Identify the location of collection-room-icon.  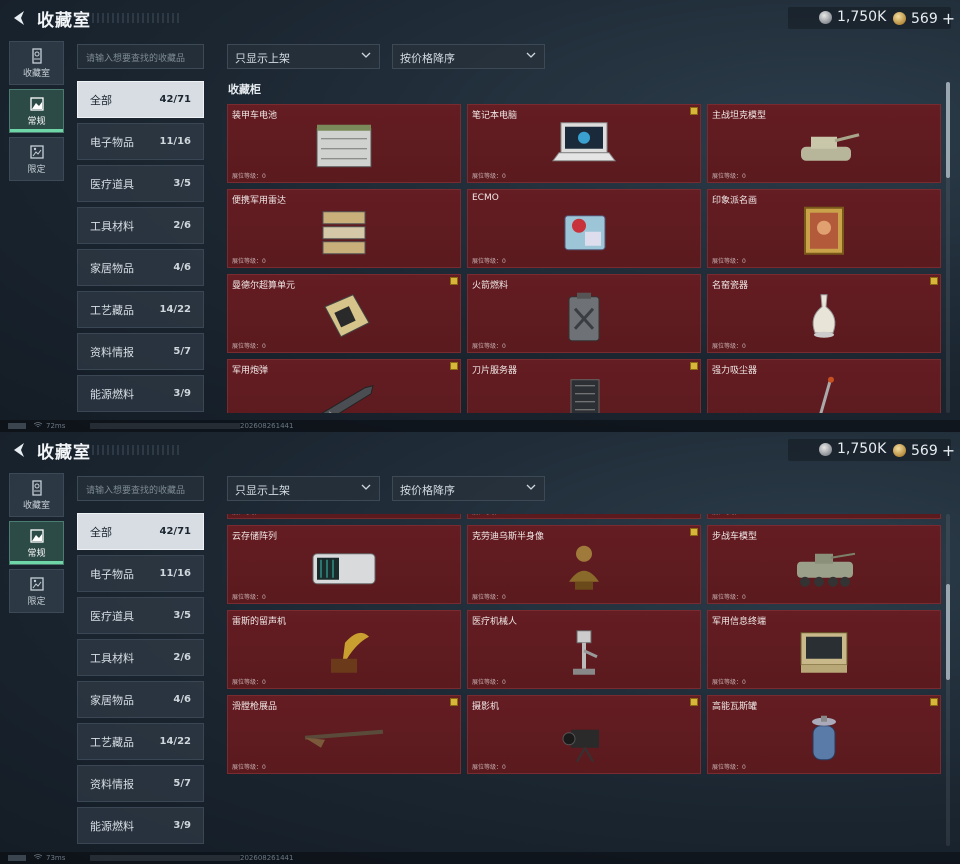
(36, 55).